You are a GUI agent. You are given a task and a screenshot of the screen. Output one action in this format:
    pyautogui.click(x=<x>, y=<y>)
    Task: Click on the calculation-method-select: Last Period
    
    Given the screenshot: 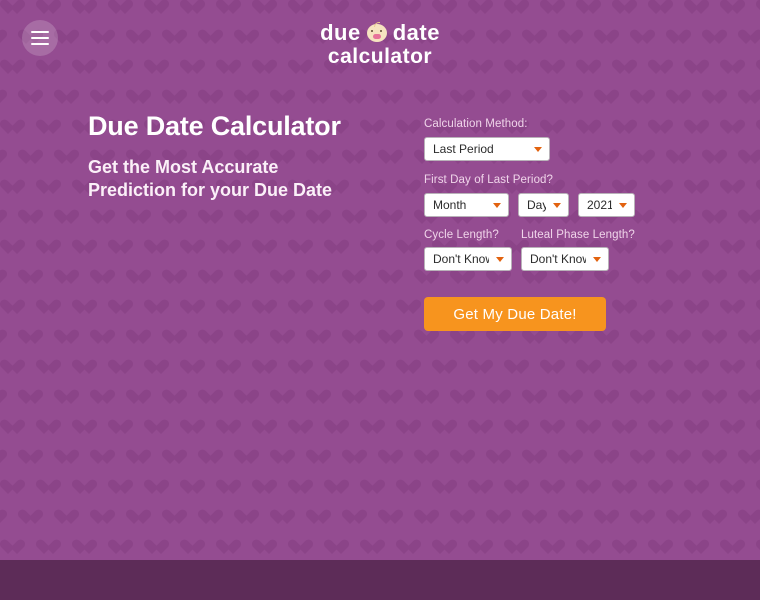 What is the action you would take?
    pyautogui.click(x=487, y=148)
    